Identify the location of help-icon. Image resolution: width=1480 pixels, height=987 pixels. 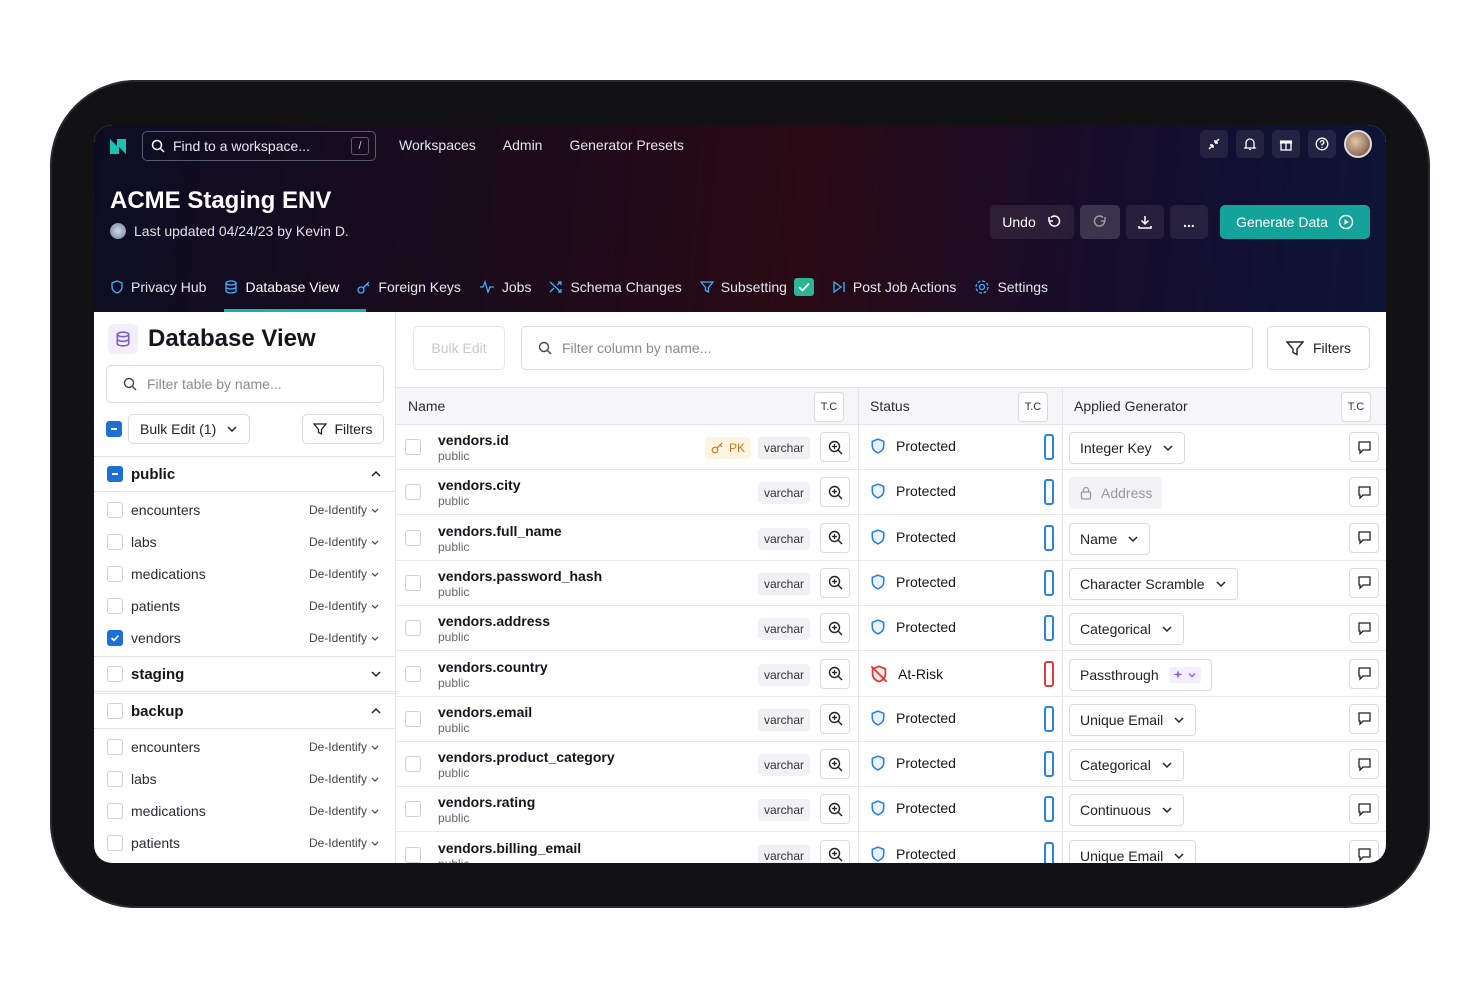
(1322, 144).